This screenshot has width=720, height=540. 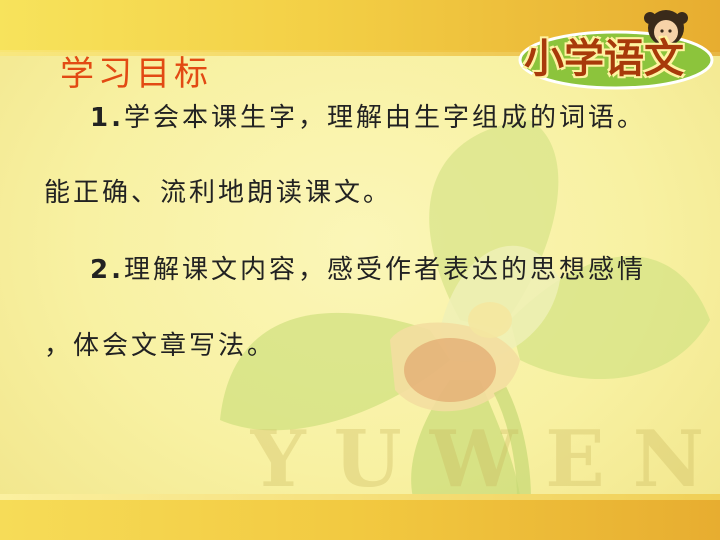 What do you see at coordinates (485, 460) in the screenshot?
I see `yuwen-watermark: YUWEN` at bounding box center [485, 460].